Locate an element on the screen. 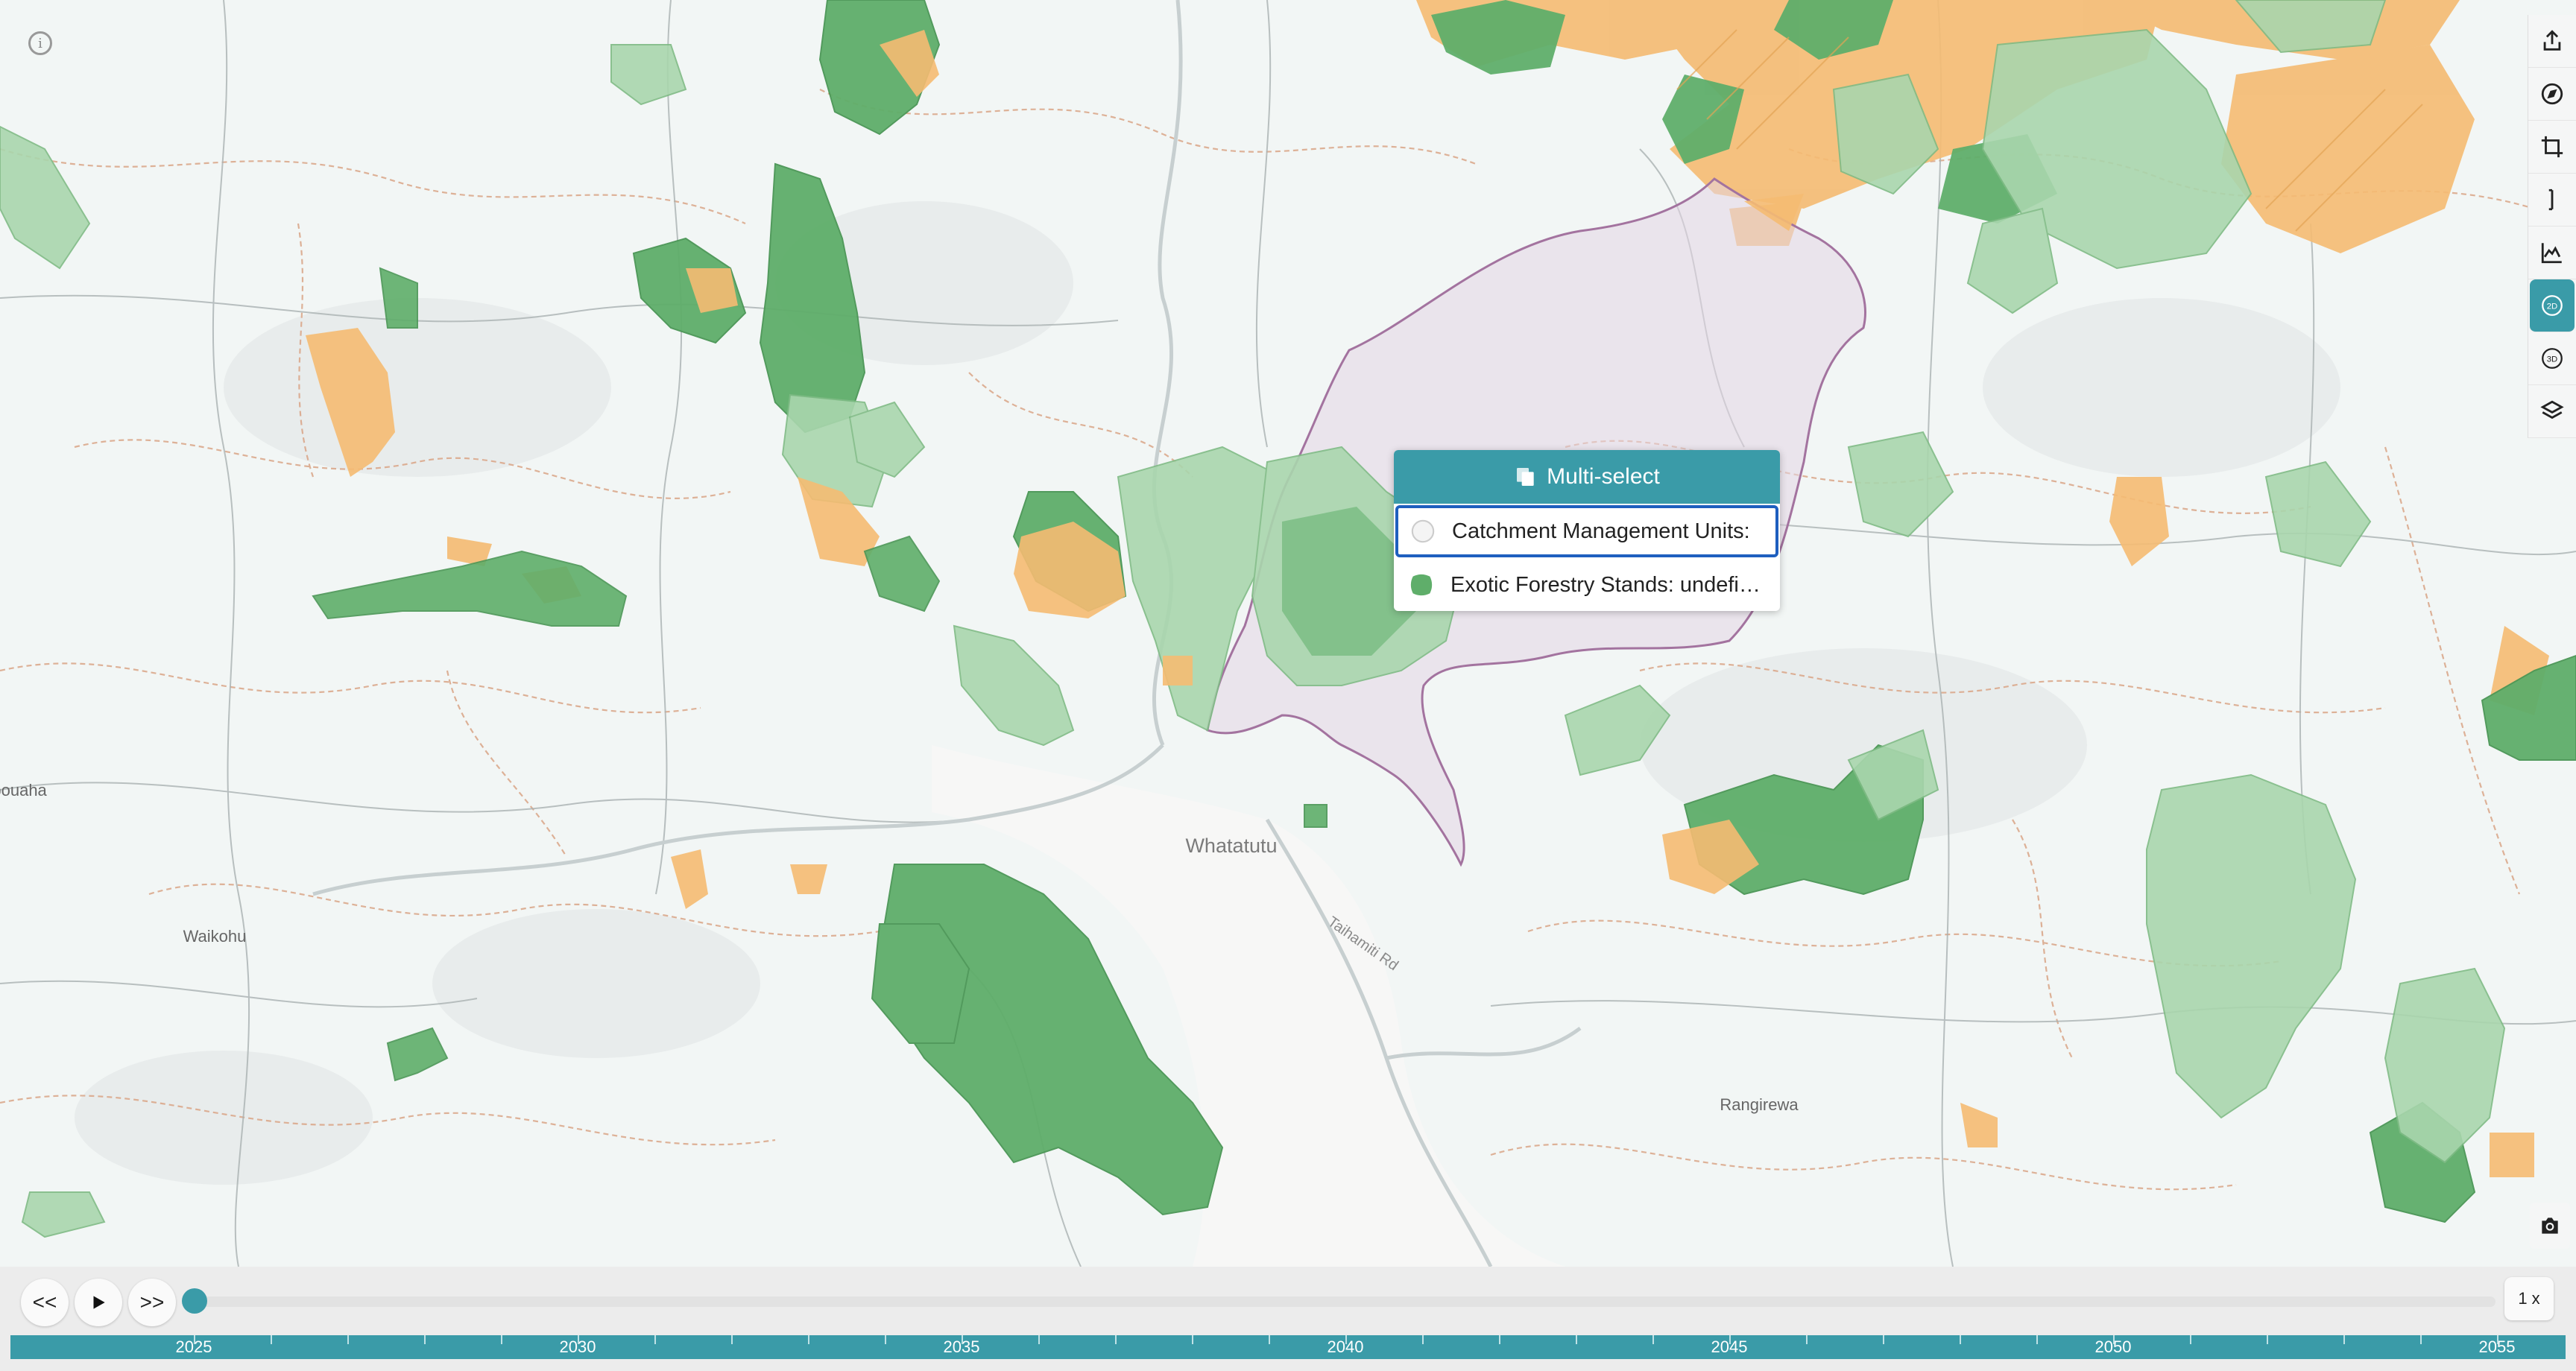 This screenshot has height=1371, width=2576. popup-item-label: Catchment Management Units: is located at coordinates (1601, 531).